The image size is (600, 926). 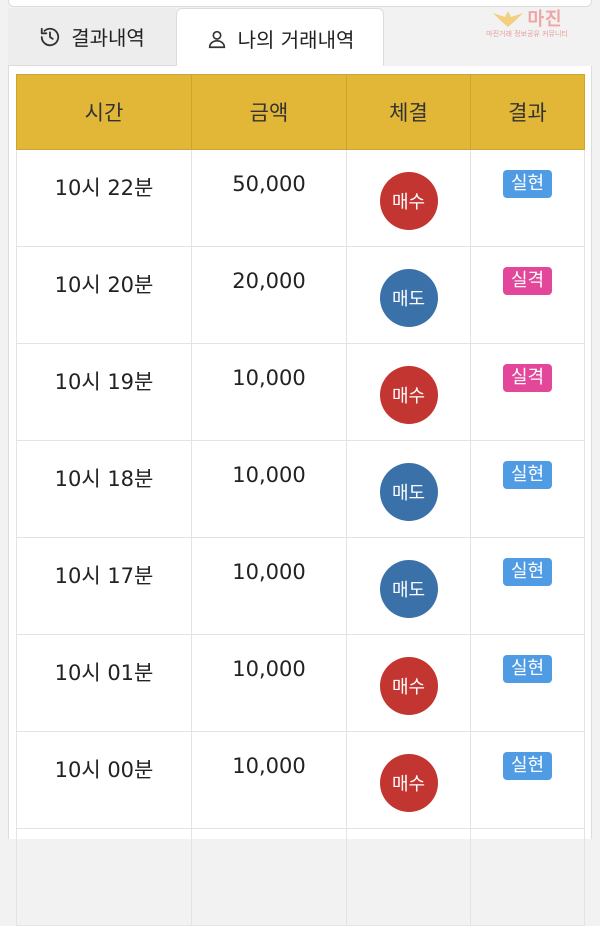 What do you see at coordinates (300, 392) in the screenshot?
I see `table-row: 10시 19분 10,000 매수 실격` at bounding box center [300, 392].